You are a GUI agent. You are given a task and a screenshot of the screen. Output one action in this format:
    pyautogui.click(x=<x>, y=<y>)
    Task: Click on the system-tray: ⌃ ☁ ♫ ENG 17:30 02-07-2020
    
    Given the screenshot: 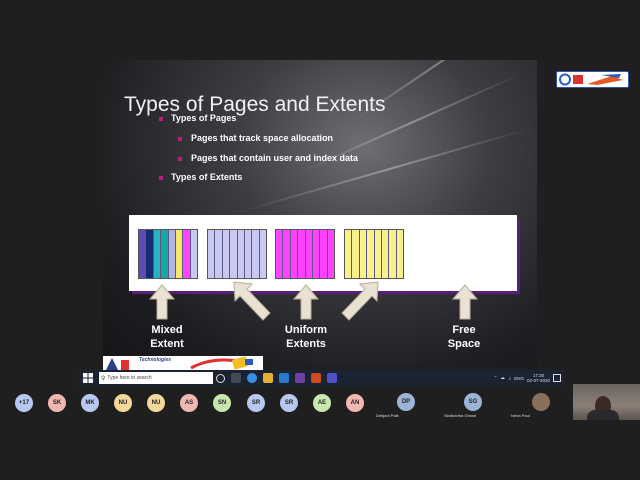 What is the action you would take?
    pyautogui.click(x=529, y=378)
    